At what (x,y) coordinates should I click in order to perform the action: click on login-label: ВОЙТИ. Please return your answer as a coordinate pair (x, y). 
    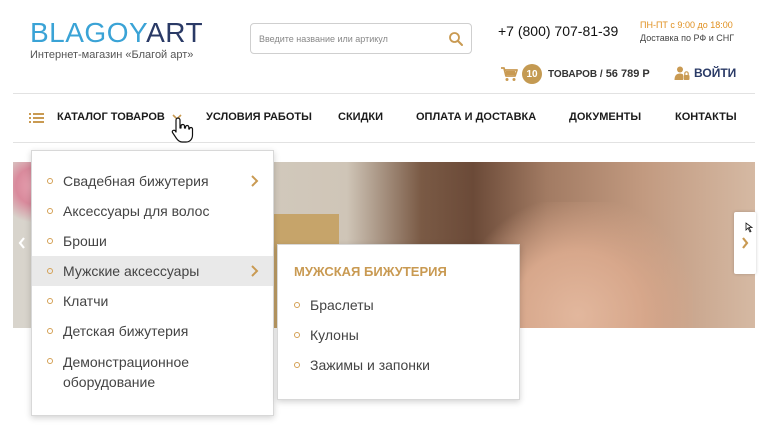
    Looking at the image, I should click on (715, 73).